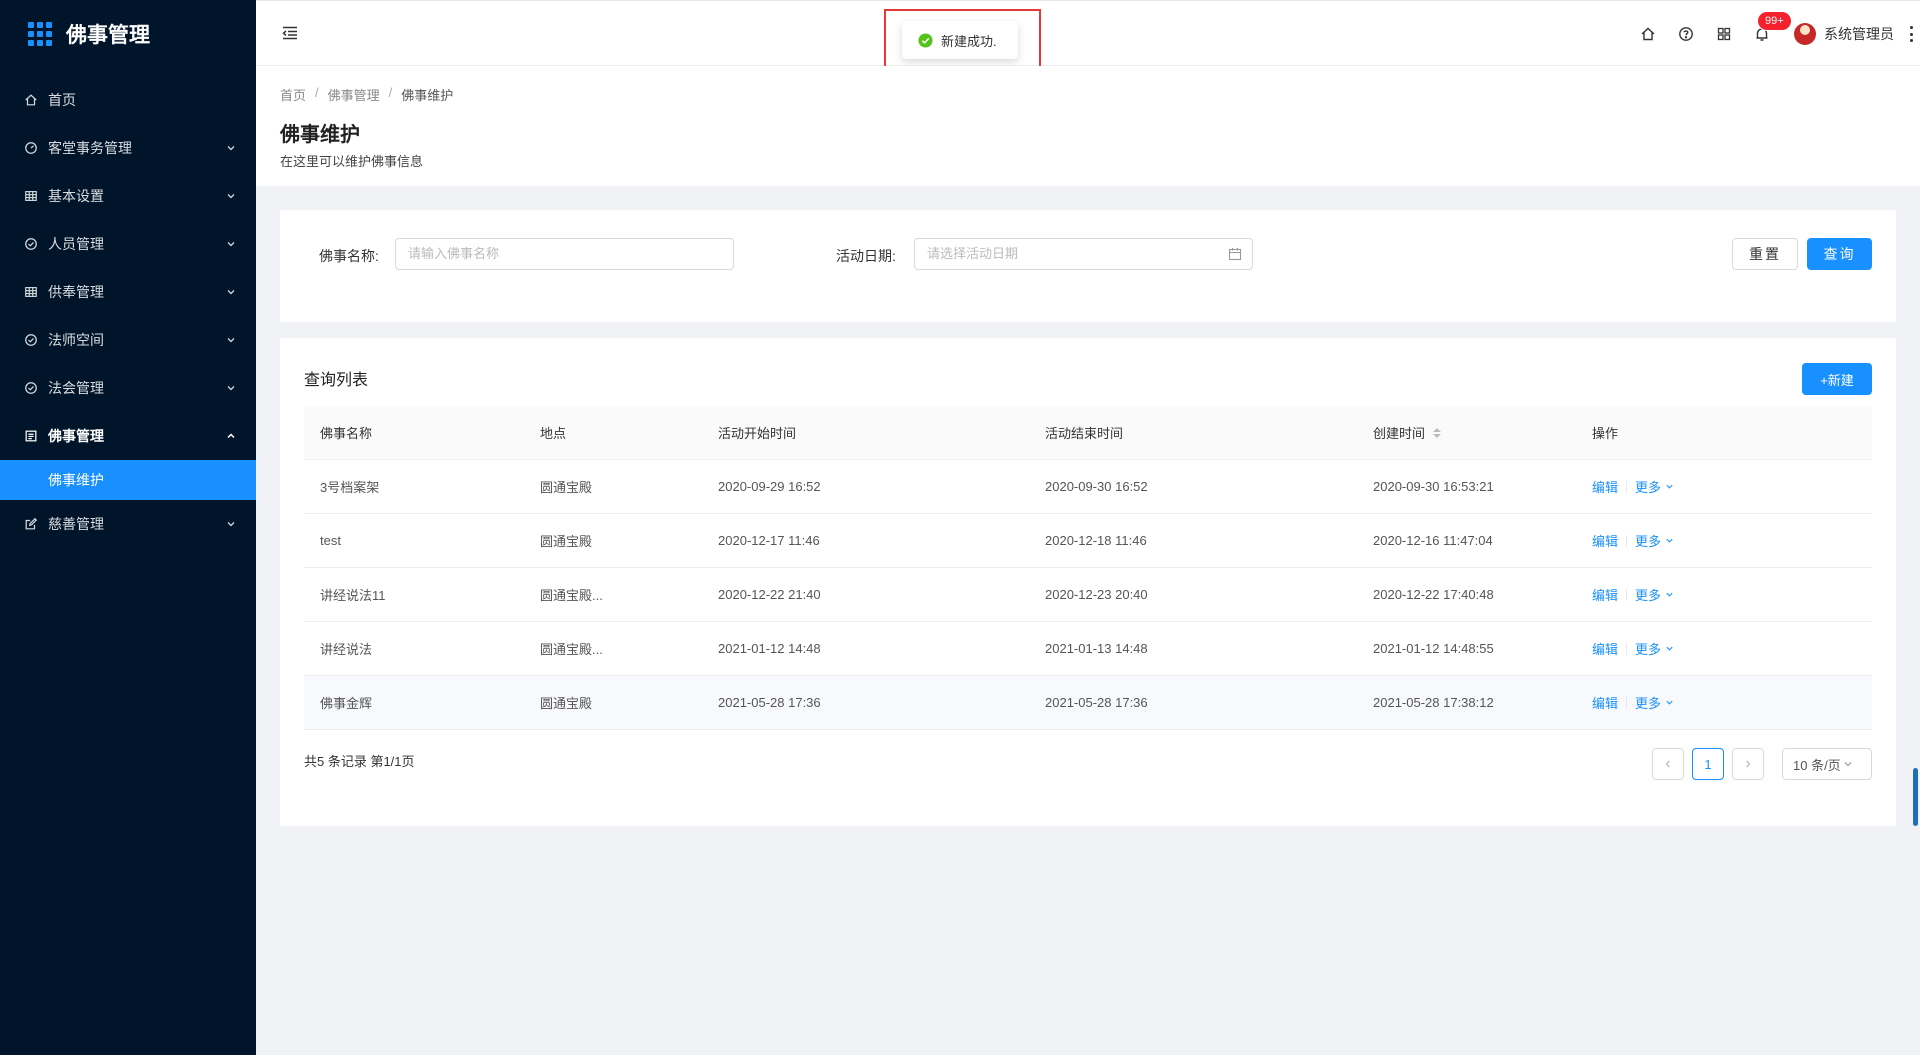 Image resolution: width=1920 pixels, height=1055 pixels. What do you see at coordinates (128, 244) in the screenshot?
I see `sidebar-item-personnel: 人员管理` at bounding box center [128, 244].